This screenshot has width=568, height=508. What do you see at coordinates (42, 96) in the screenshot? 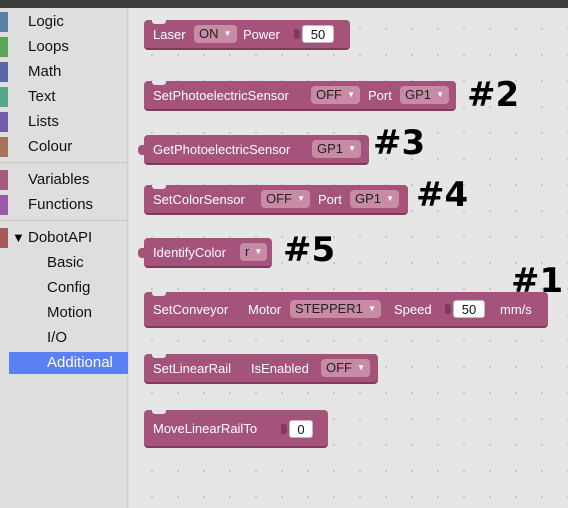
I see `category-label: Text` at bounding box center [42, 96].